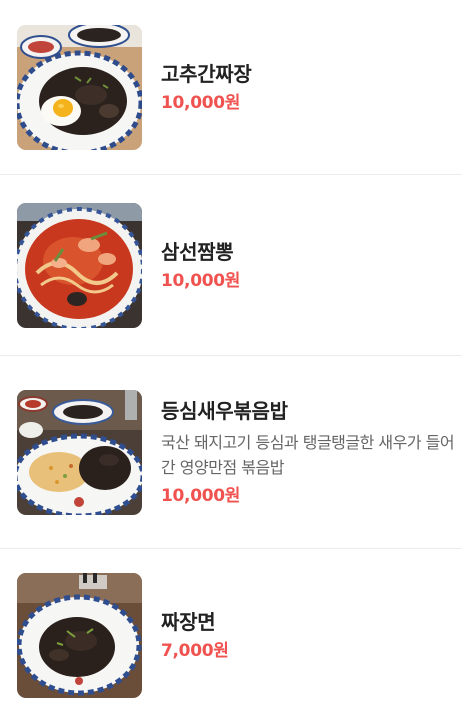  What do you see at coordinates (309, 635) in the screenshot?
I see `menu-item-info: 짜장면 7,000원` at bounding box center [309, 635].